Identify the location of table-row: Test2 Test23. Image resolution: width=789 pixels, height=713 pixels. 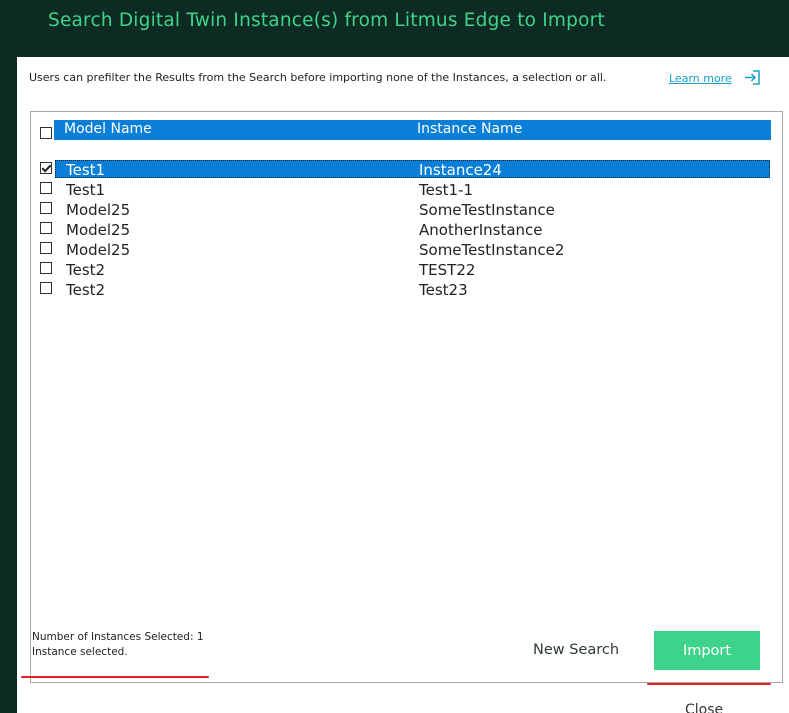
(405, 290).